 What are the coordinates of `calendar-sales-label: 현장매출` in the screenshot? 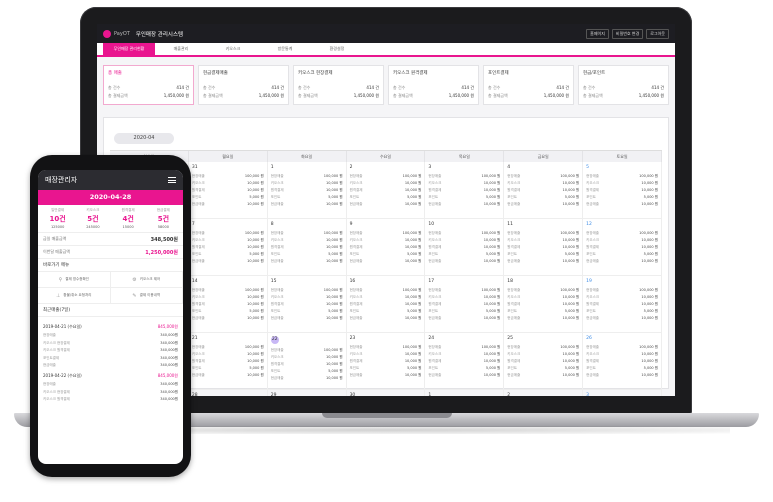 It's located at (277, 290).